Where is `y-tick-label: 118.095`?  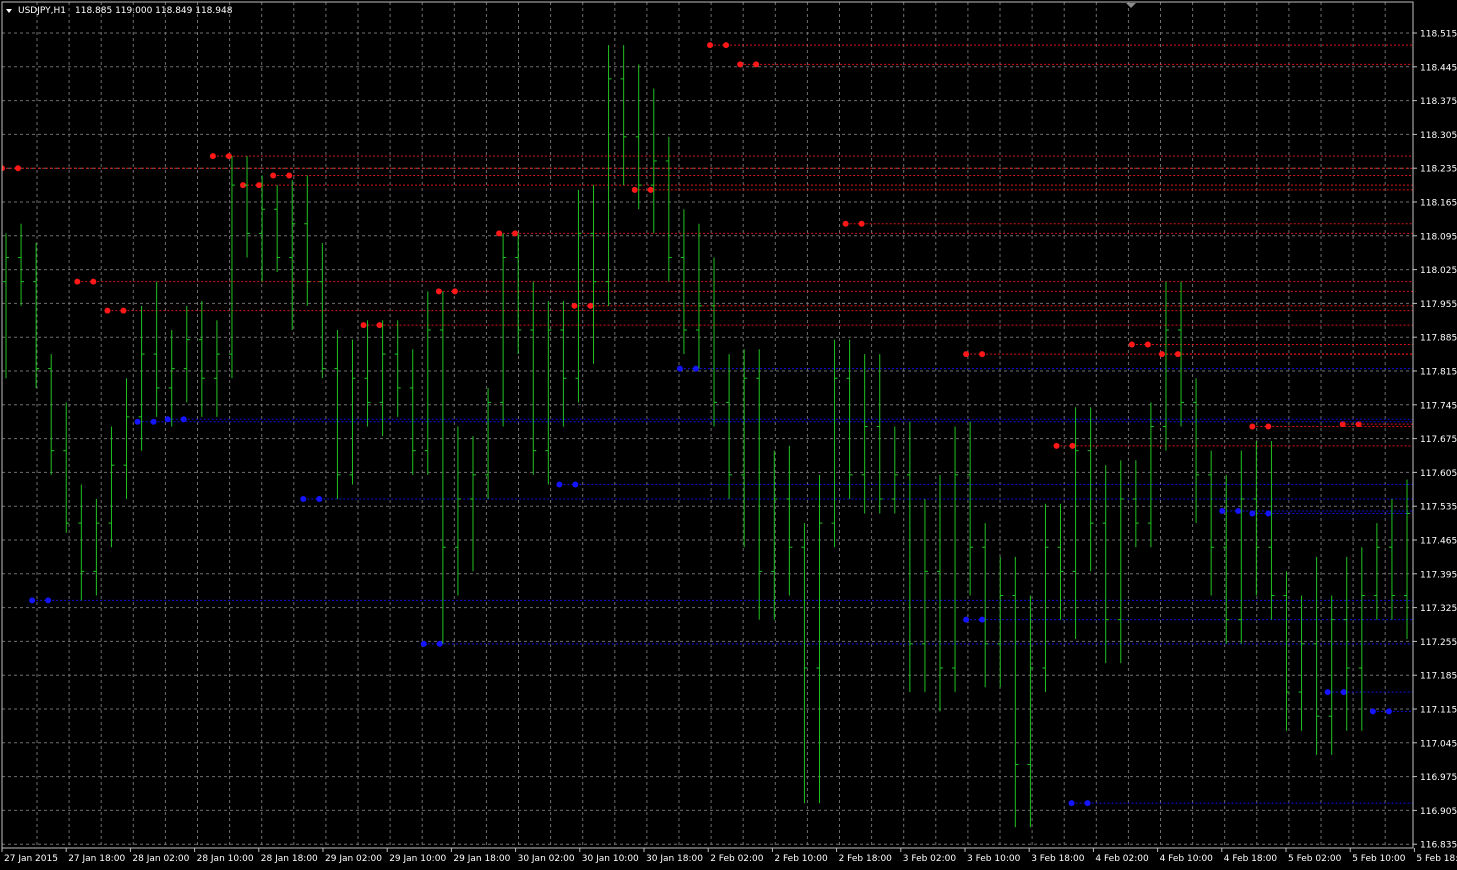
y-tick-label: 118.095 is located at coordinates (1438, 237).